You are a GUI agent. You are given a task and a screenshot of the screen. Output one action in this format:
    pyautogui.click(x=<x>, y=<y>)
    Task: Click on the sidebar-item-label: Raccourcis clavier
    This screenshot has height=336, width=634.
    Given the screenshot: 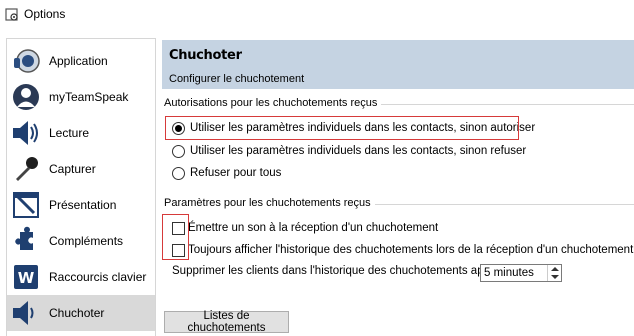 What is the action you would take?
    pyautogui.click(x=98, y=277)
    